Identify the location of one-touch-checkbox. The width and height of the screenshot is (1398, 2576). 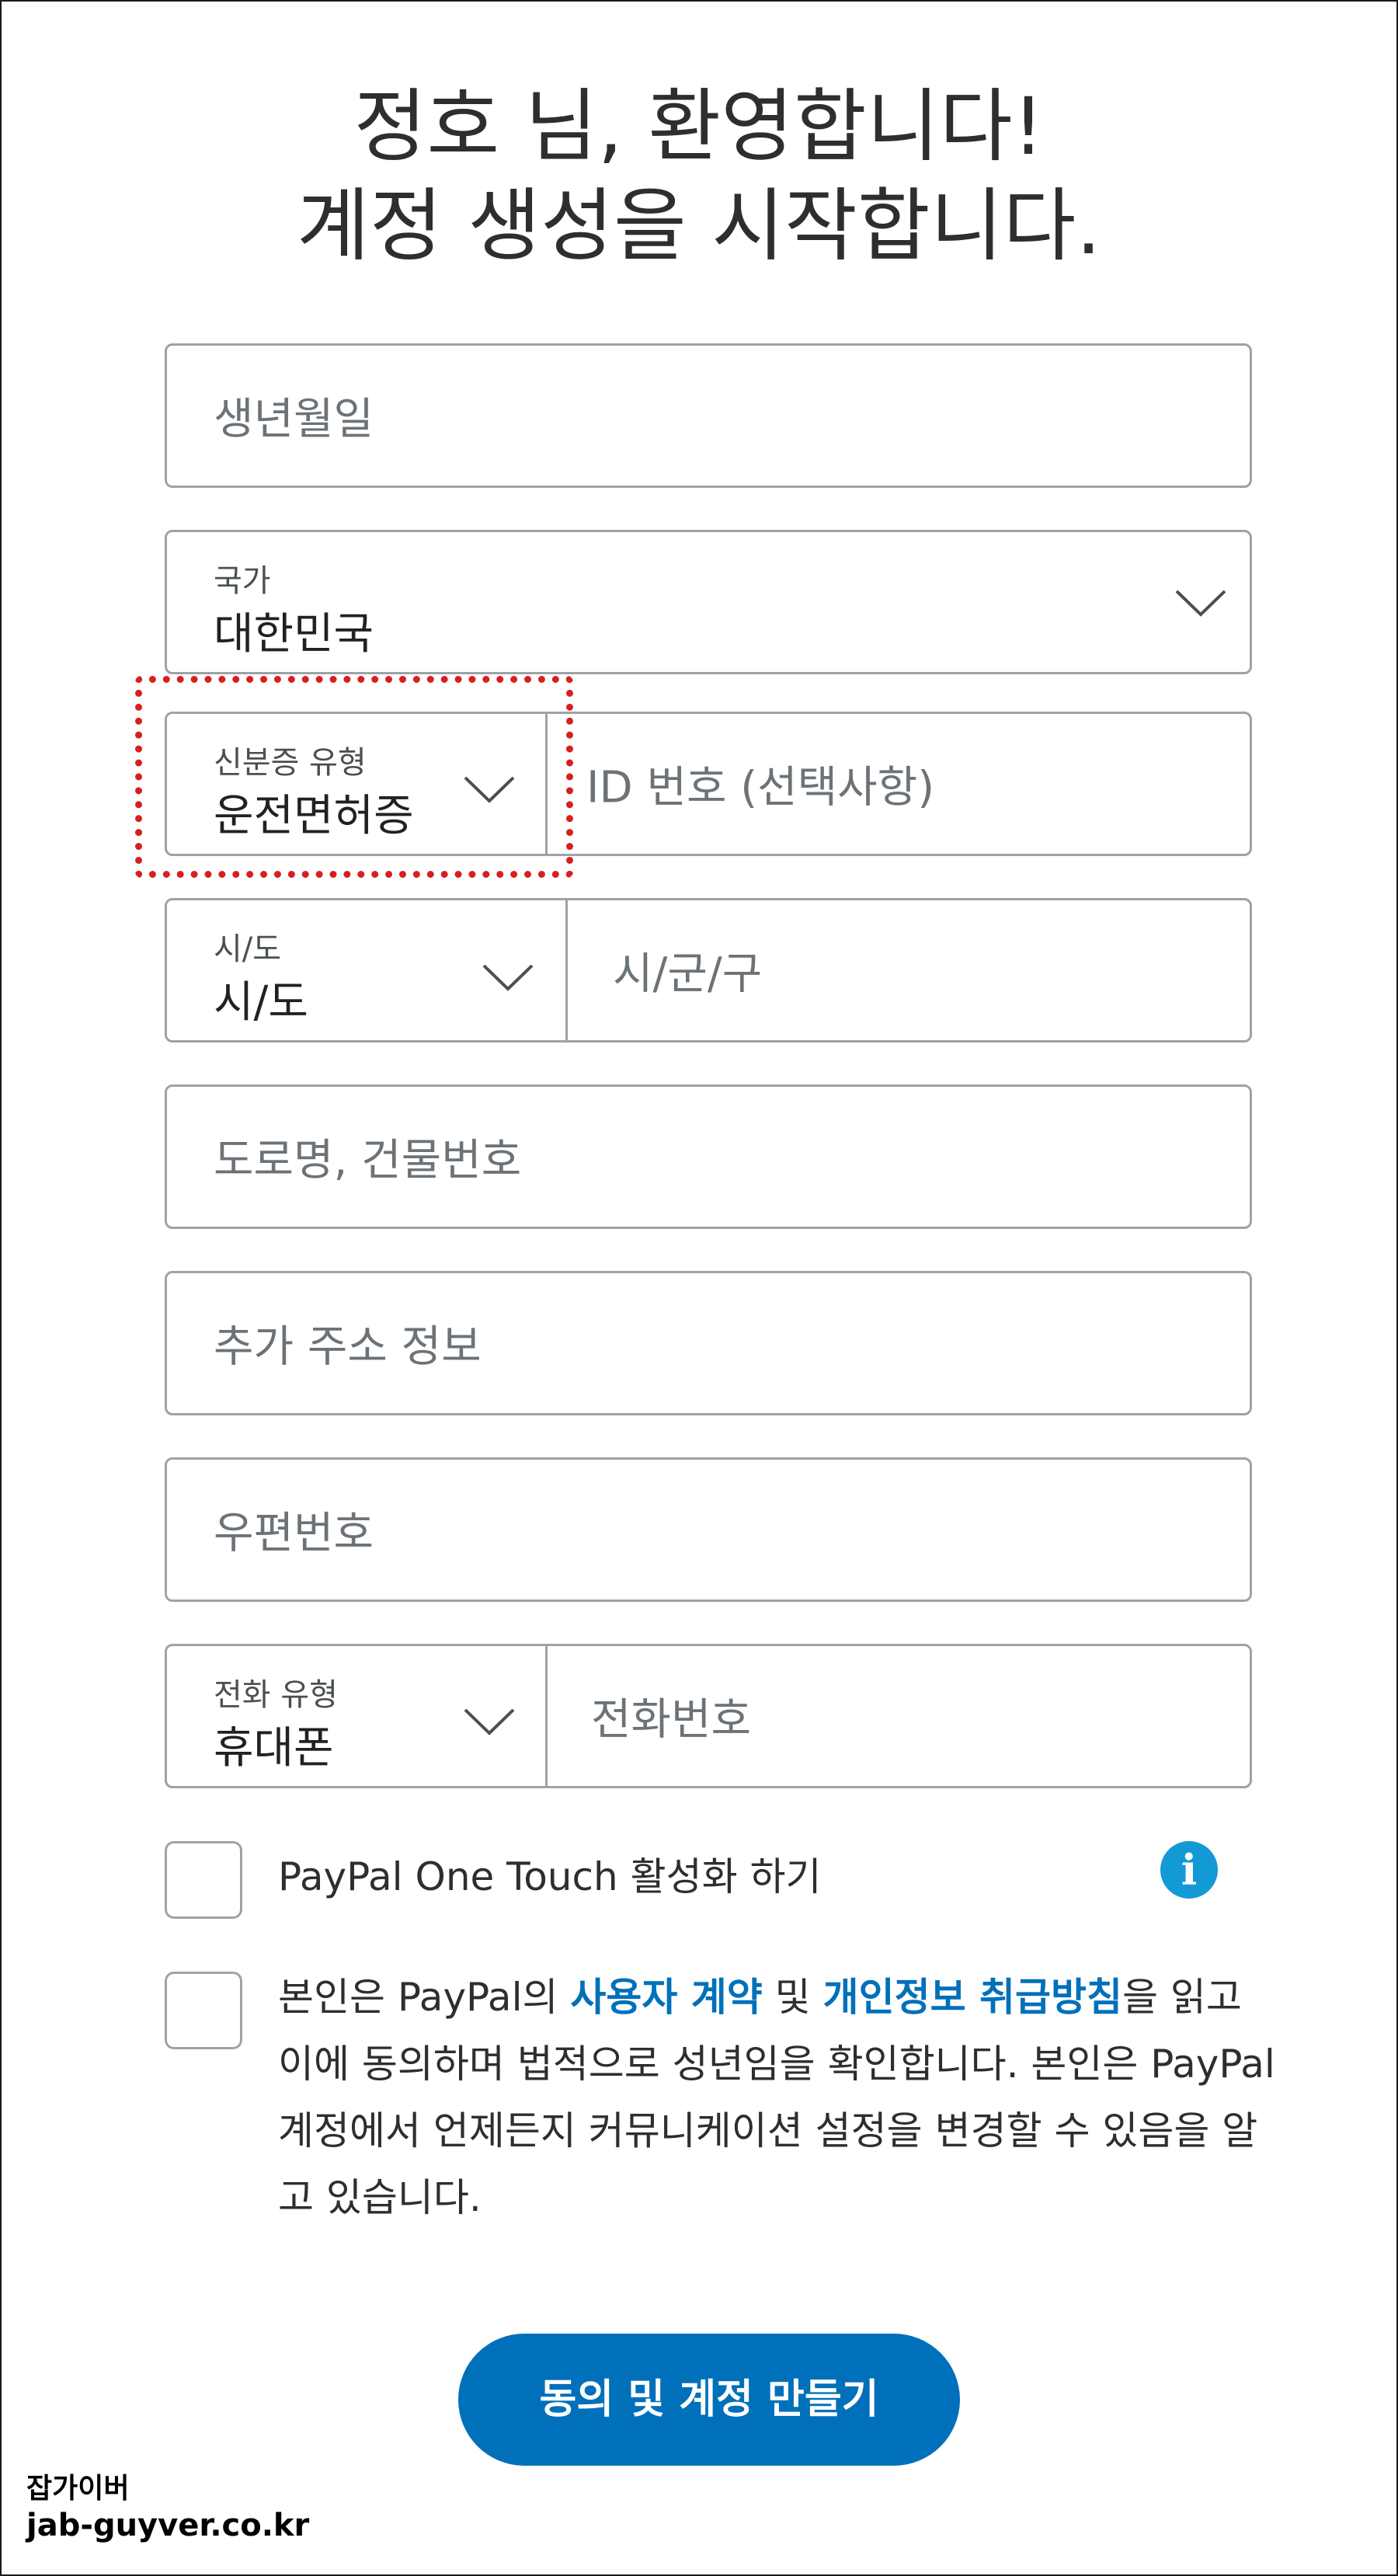
(203, 1880).